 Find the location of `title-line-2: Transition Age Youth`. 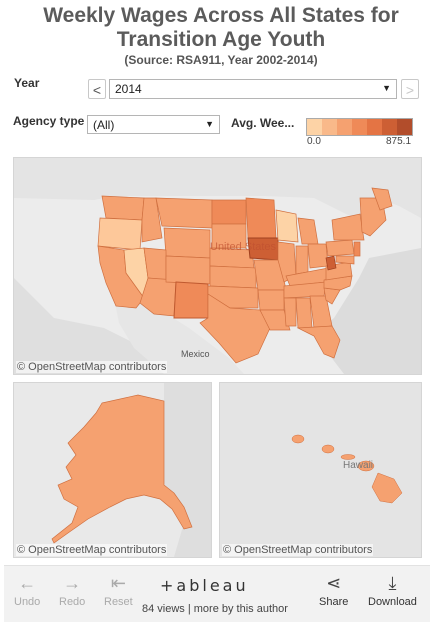

title-line-2: Transition Age Youth is located at coordinates (221, 39).